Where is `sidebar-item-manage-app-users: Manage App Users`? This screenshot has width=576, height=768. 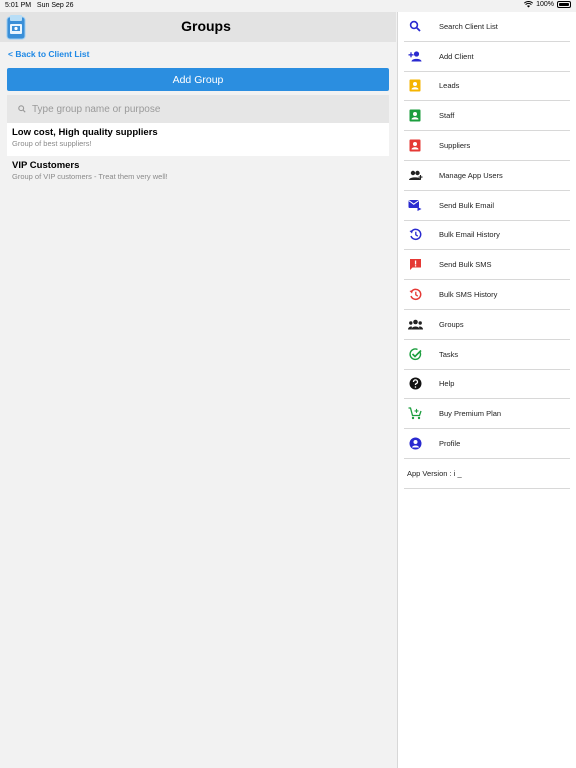 sidebar-item-manage-app-users: Manage App Users is located at coordinates (487, 176).